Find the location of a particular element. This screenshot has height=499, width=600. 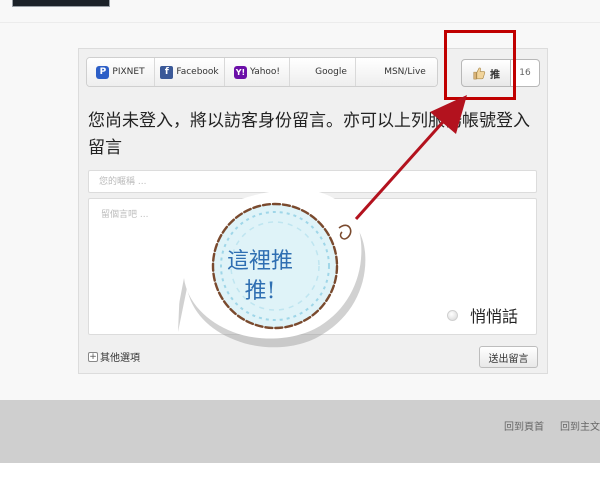

pixnet-icon: P is located at coordinates (103, 72).